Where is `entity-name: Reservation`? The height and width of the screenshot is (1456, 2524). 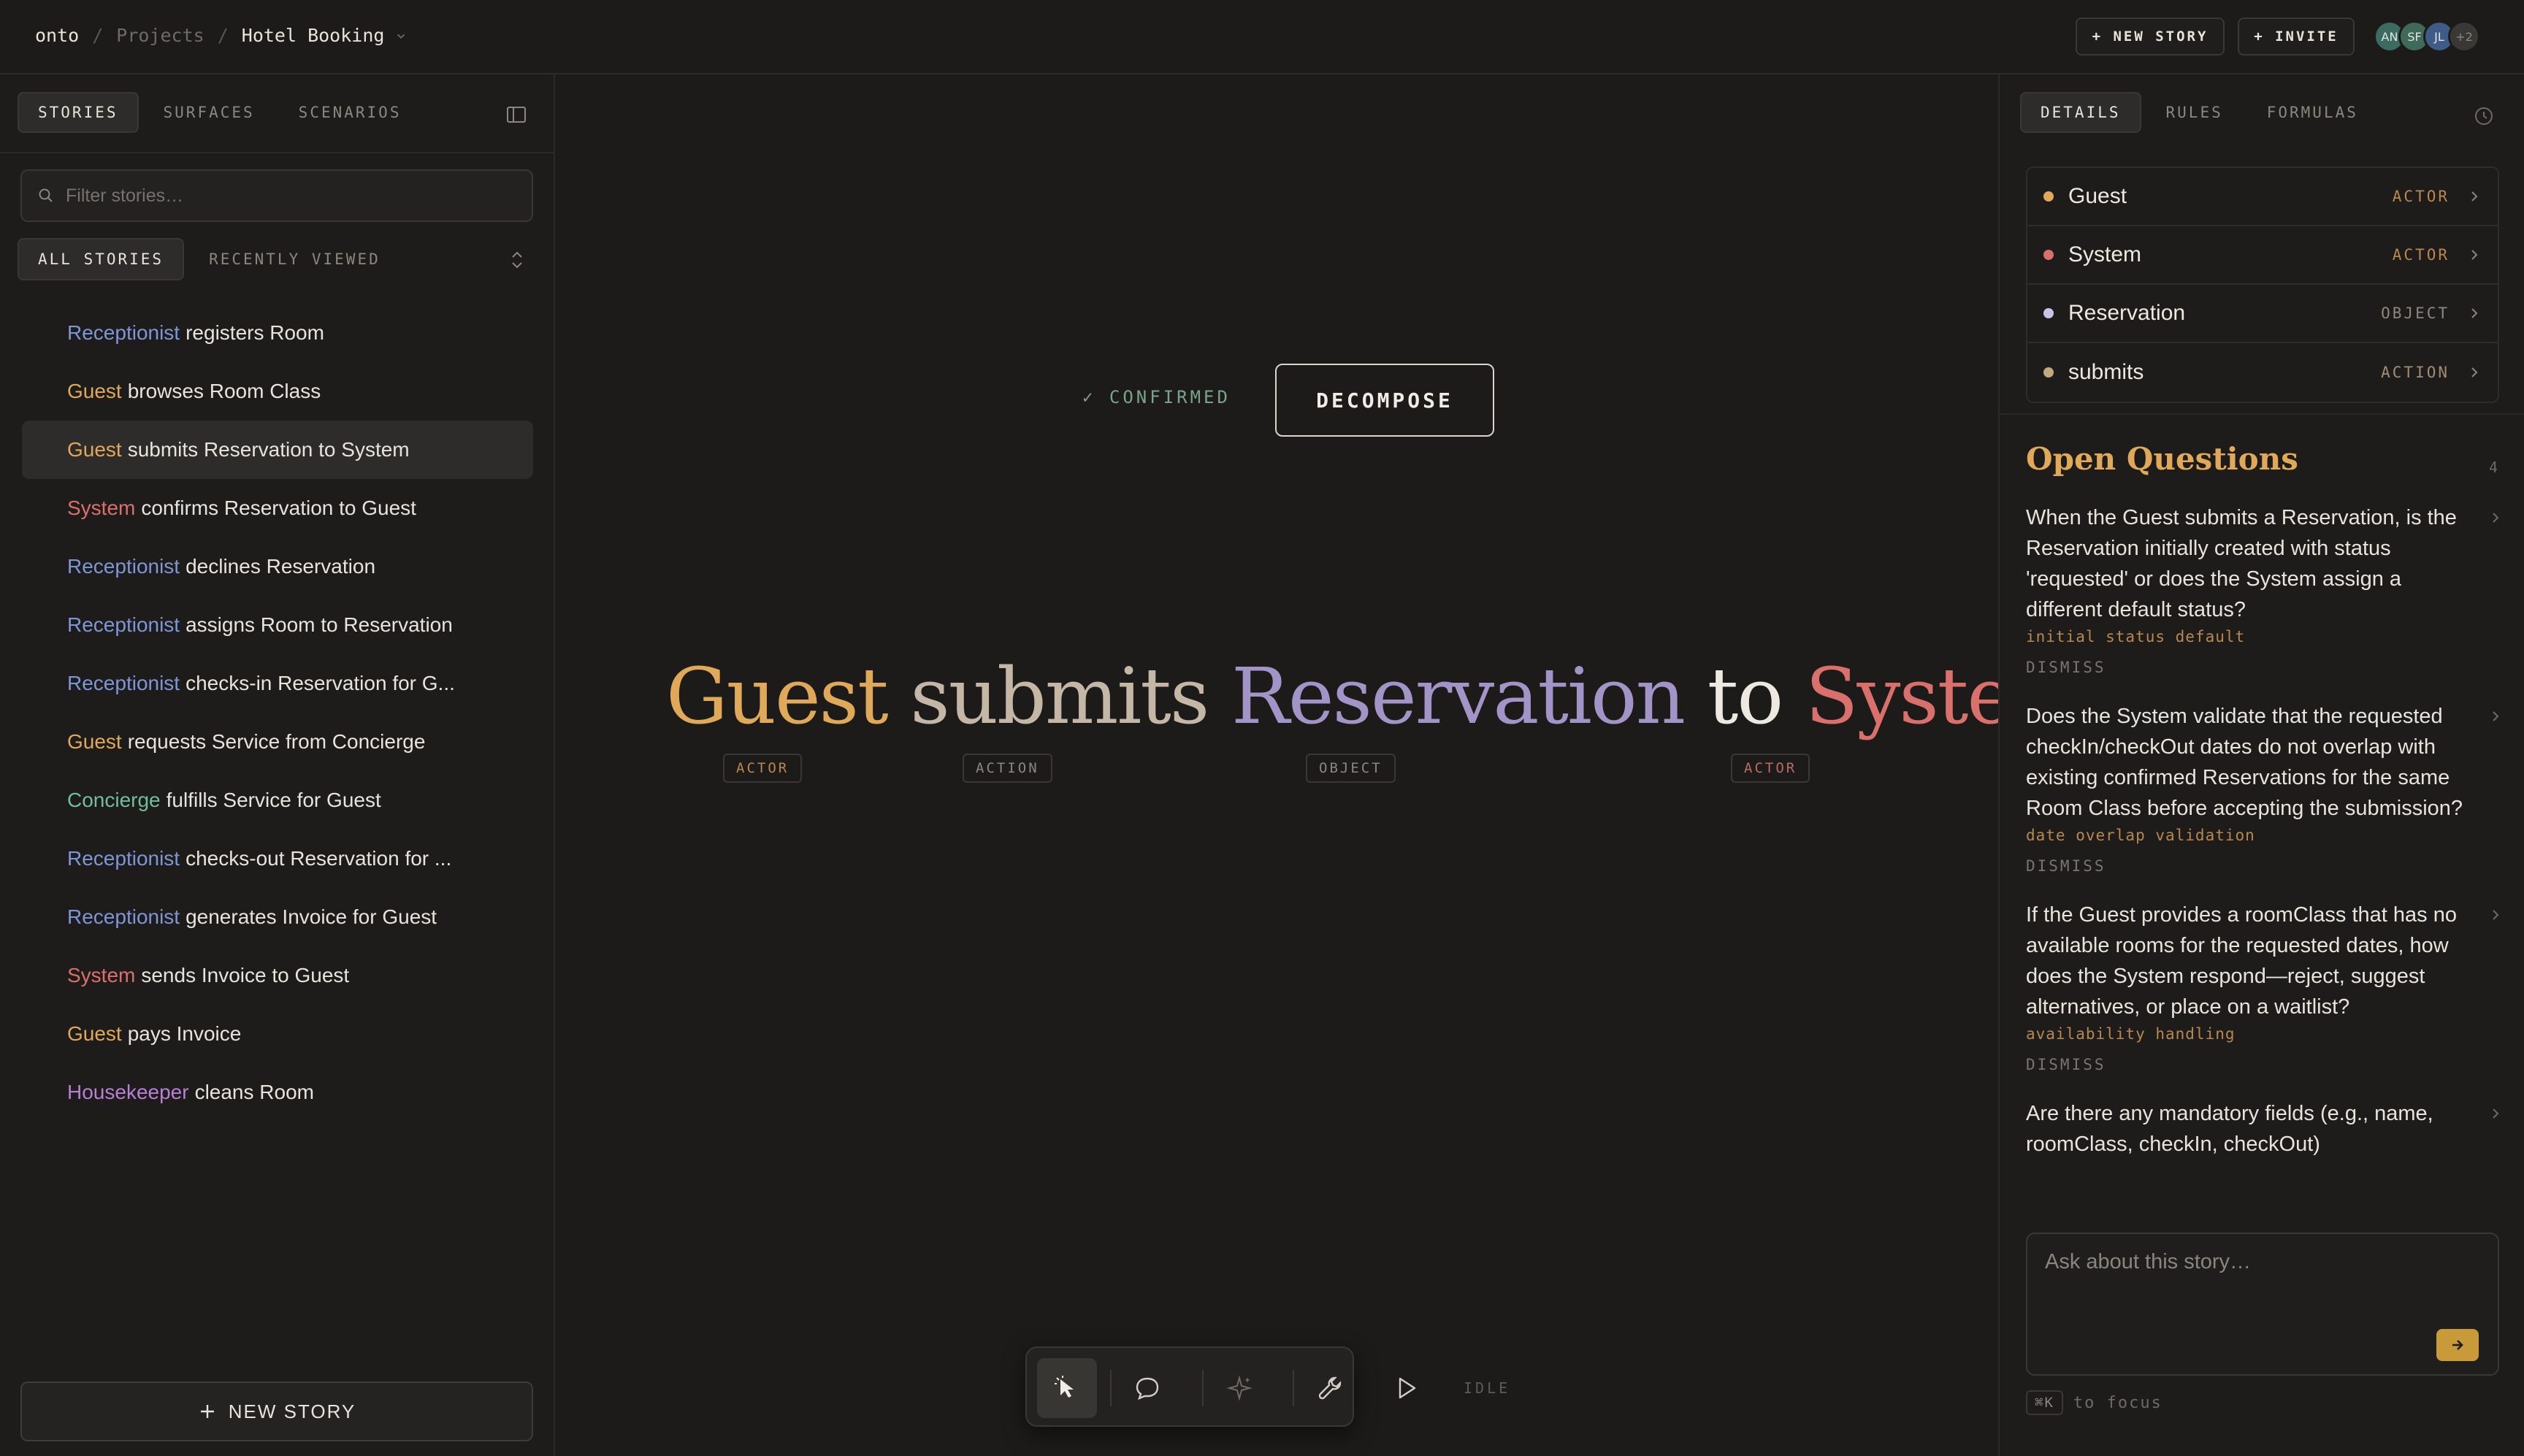 entity-name: Reservation is located at coordinates (2127, 313).